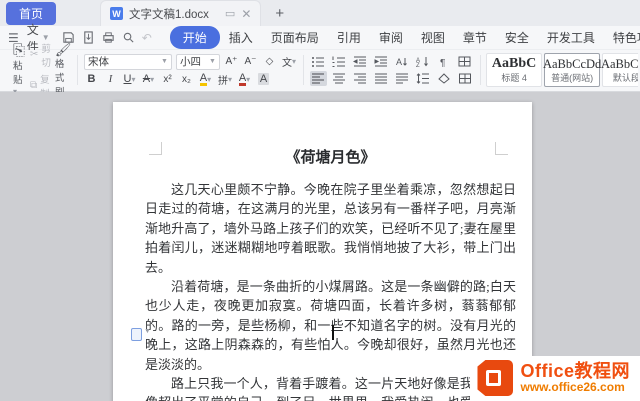 This screenshot has height=401, width=640. I want to click on paste-icon: ⎘, so click(19, 50).